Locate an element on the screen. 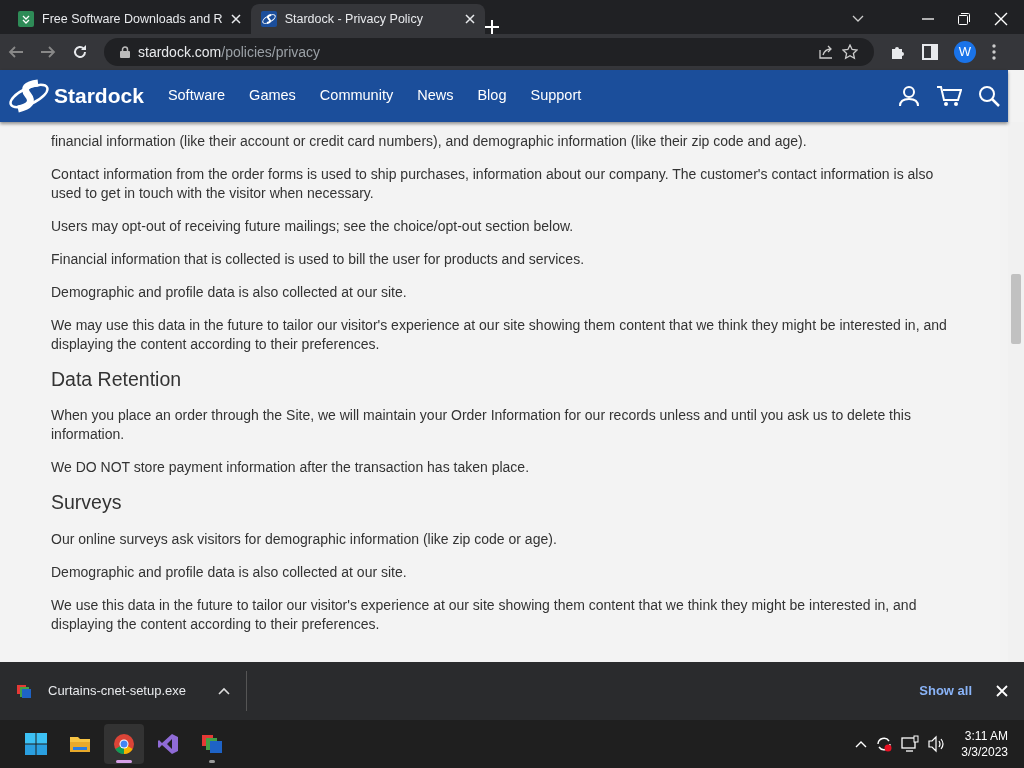 Image resolution: width=1024 pixels, height=768 pixels. paragraph: When you place an order through the Site, we will maintain your Order Information for our records unless and until you ask us to delete this information. is located at coordinates (481, 425).